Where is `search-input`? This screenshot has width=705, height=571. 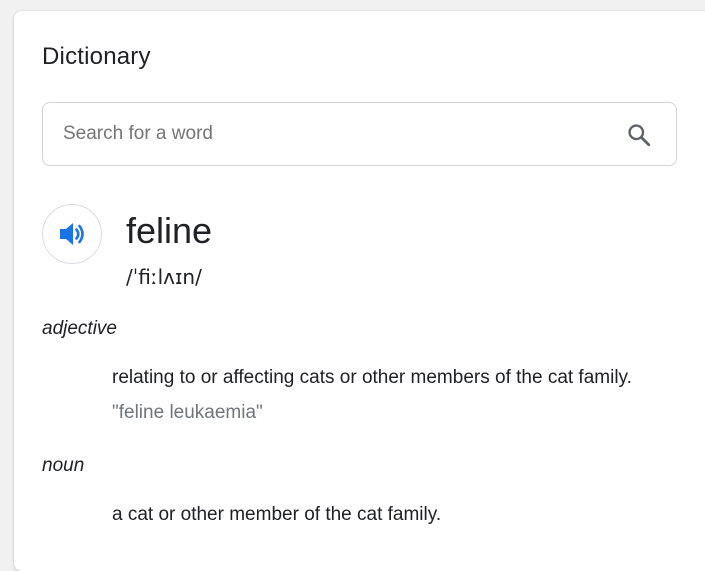
search-input is located at coordinates (333, 134).